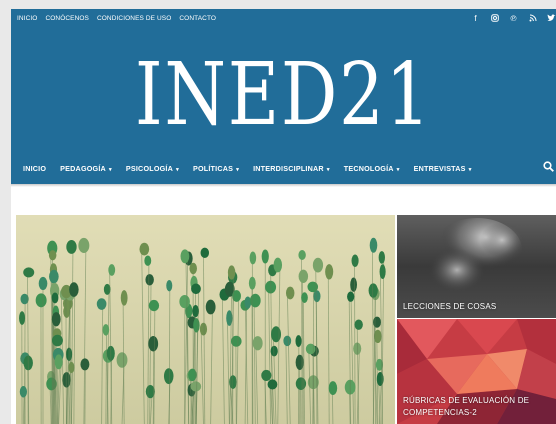  I want to click on top-link-conocenos: CONÓCENOS, so click(67, 18).